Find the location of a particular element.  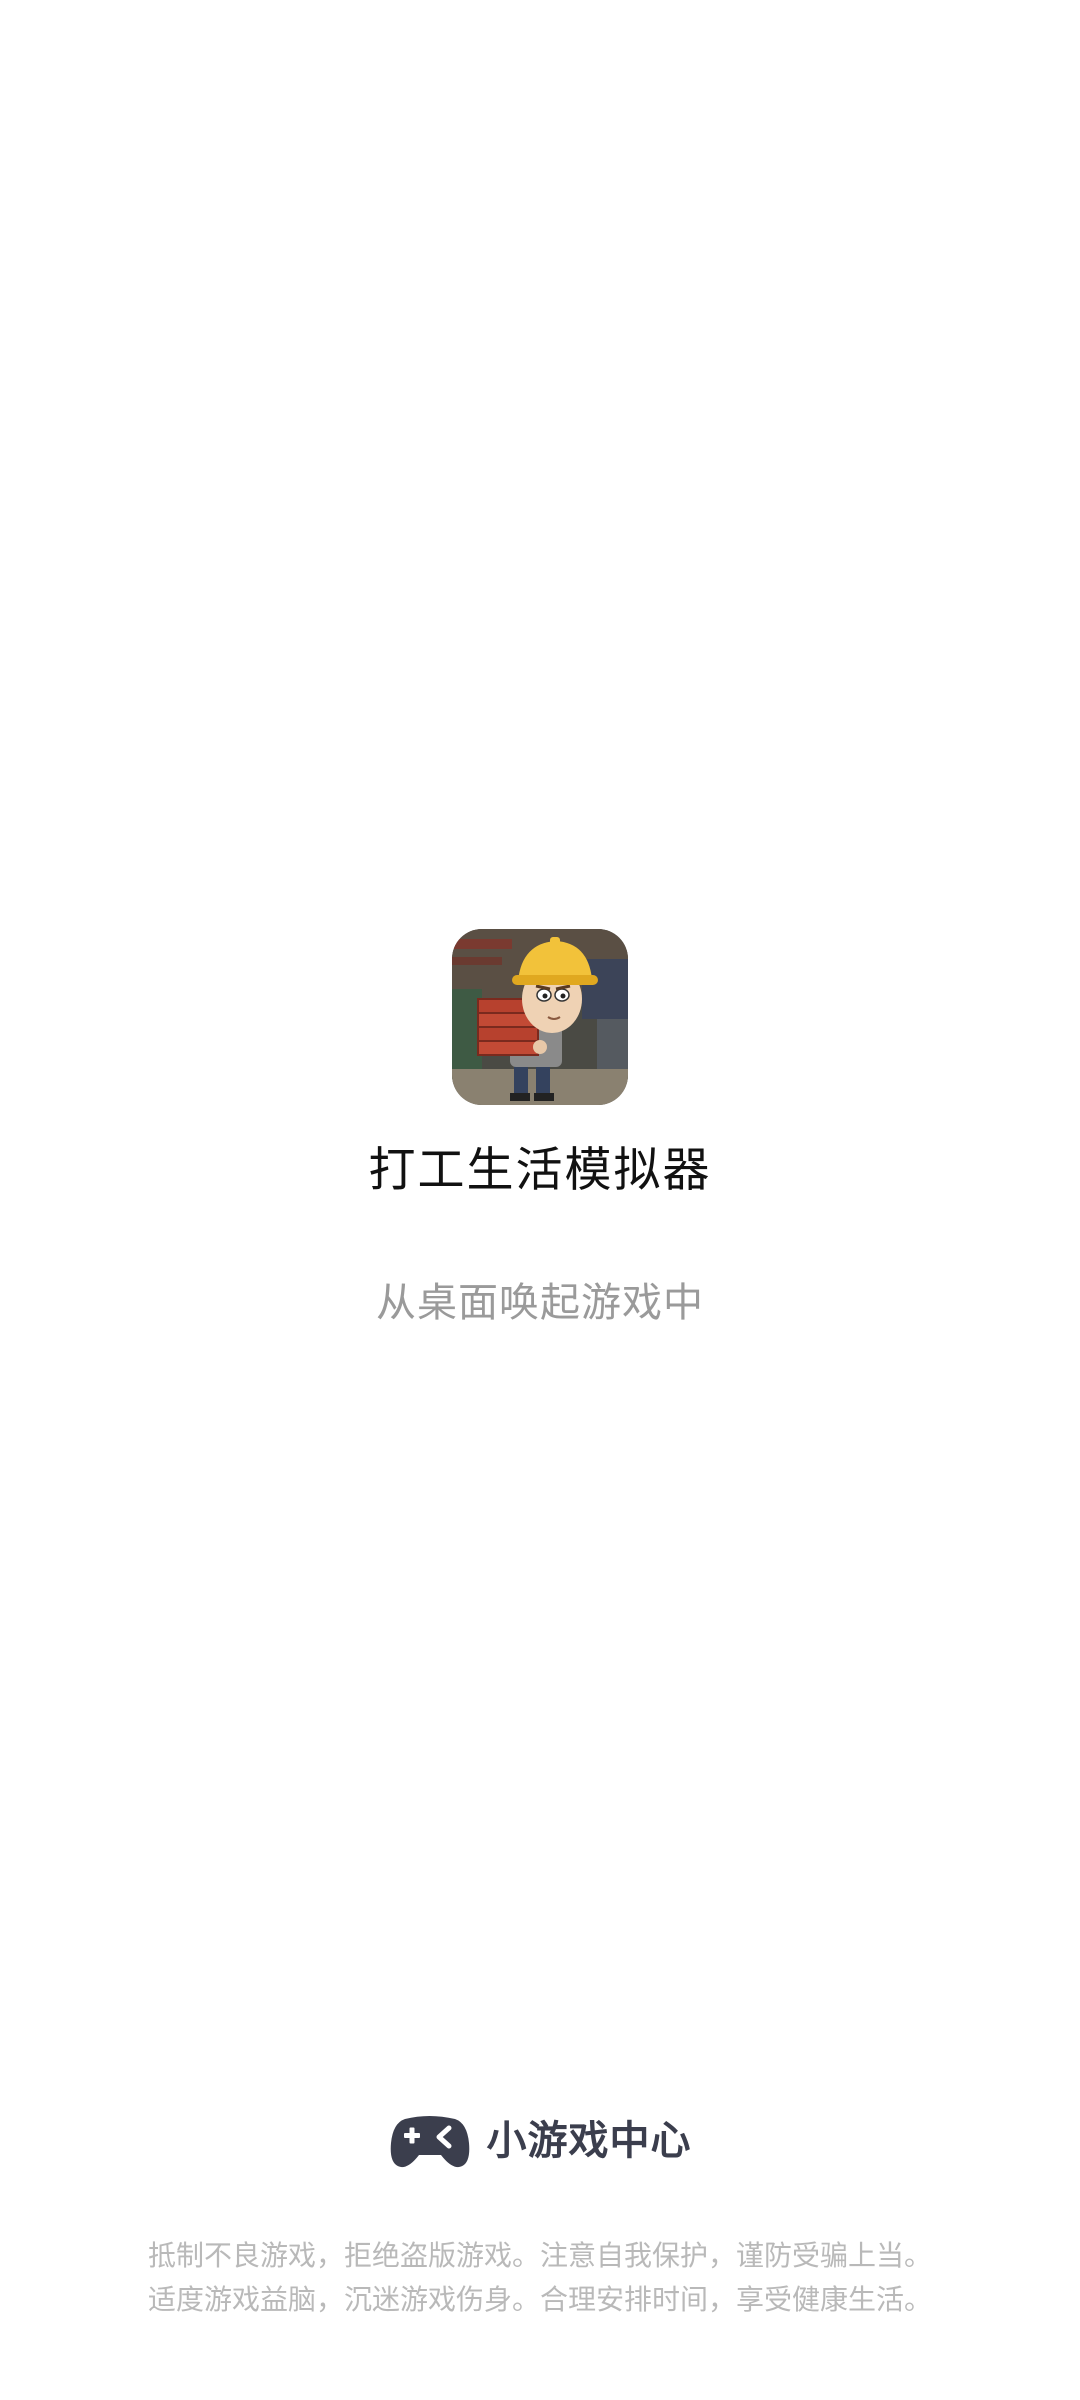

app-icon is located at coordinates (540, 1017).